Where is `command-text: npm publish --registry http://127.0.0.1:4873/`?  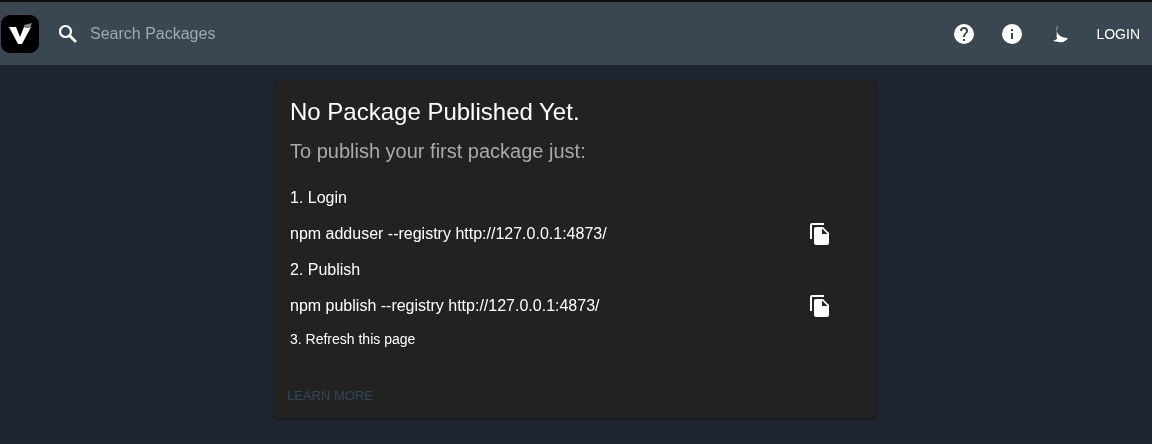
command-text: npm publish --registry http://127.0.0.1:4873/ is located at coordinates (445, 306).